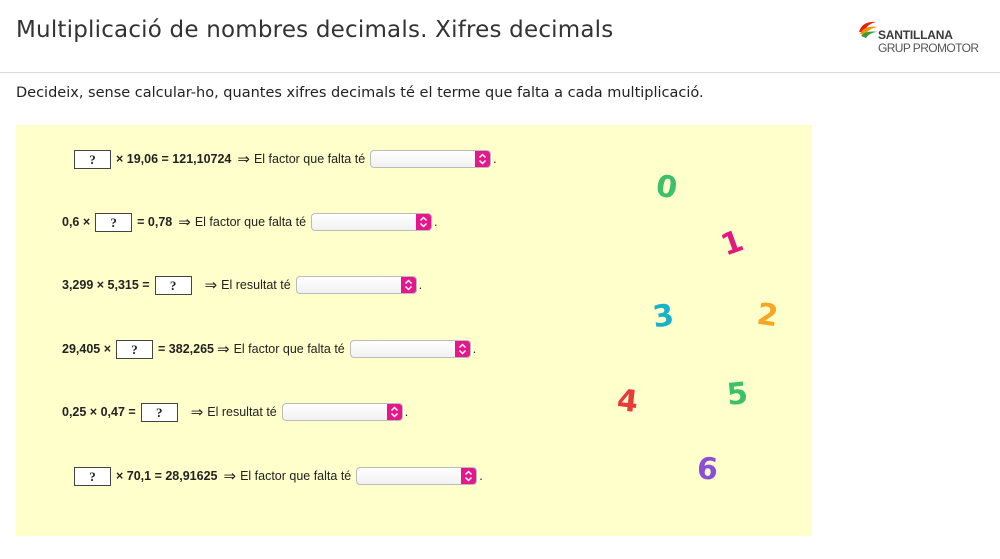 The image size is (1000, 559). I want to click on equation-text: × 70,1 = 28,91625, so click(167, 476).